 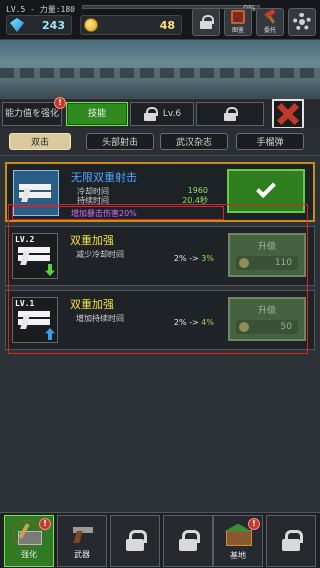 I want to click on book-icon, so click(x=238, y=17).